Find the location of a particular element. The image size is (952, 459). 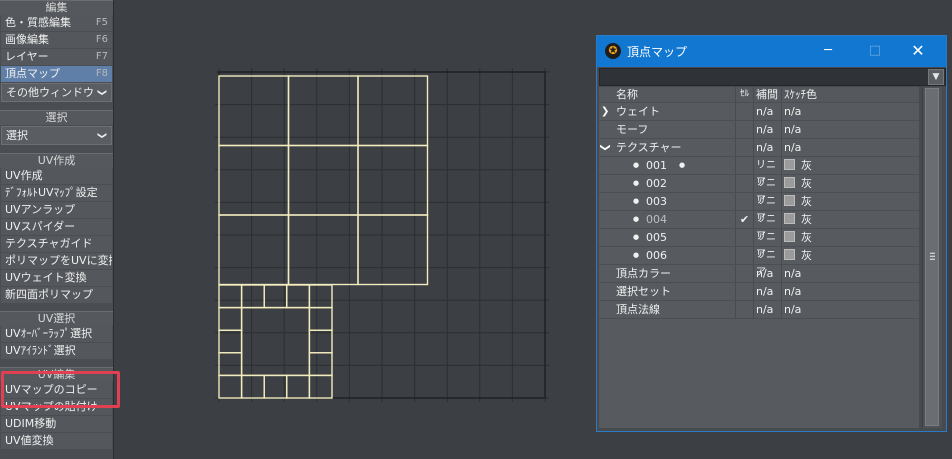

sidebar-item: 色・質感編集 F5 is located at coordinates (56, 23).